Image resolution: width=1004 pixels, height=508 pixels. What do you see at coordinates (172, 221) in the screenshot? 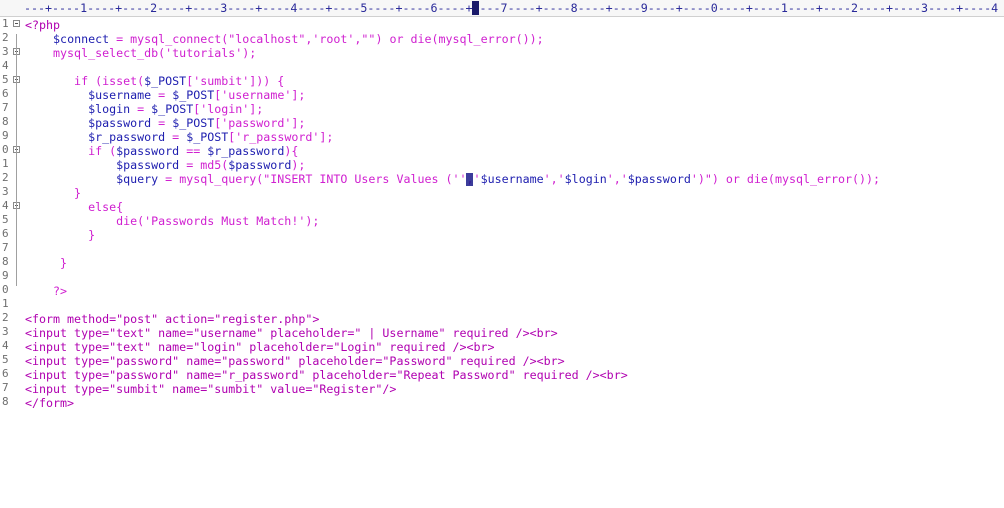
I see `code-line: die('Passwords Must Match!');` at bounding box center [172, 221].